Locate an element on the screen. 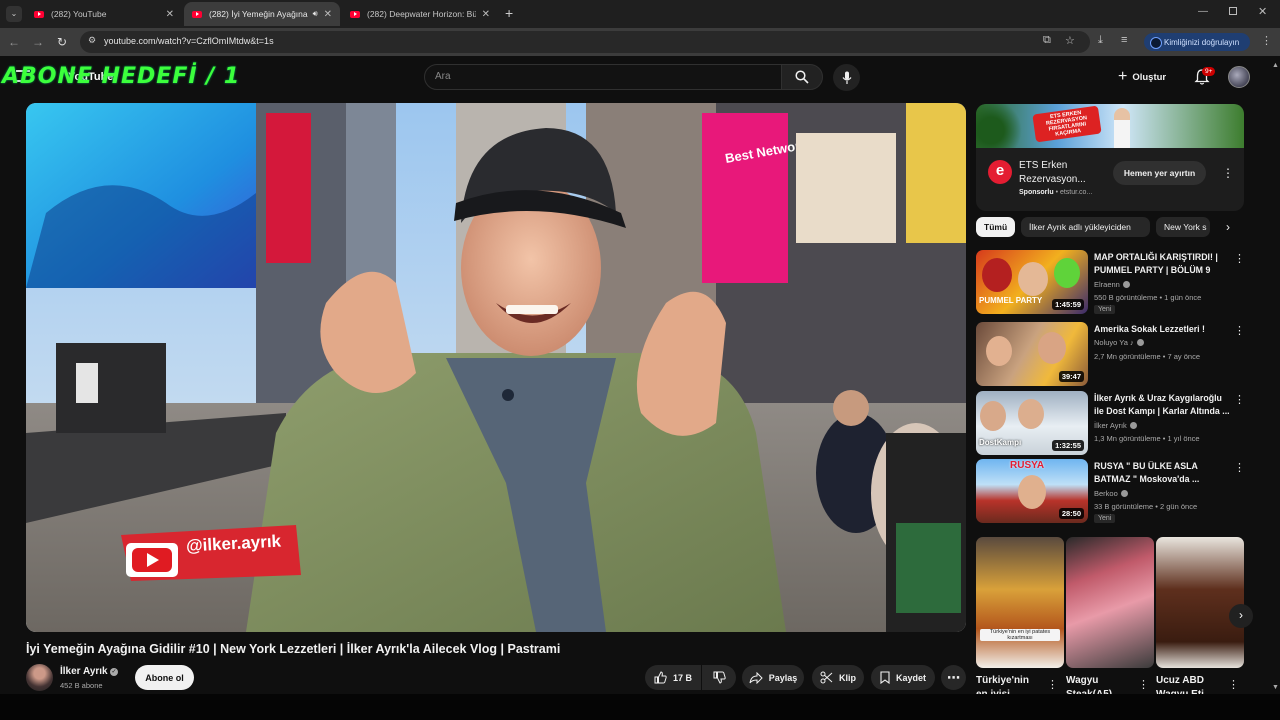 The width and height of the screenshot is (1280, 720). thumbnail-alien is located at coordinates (1067, 273).